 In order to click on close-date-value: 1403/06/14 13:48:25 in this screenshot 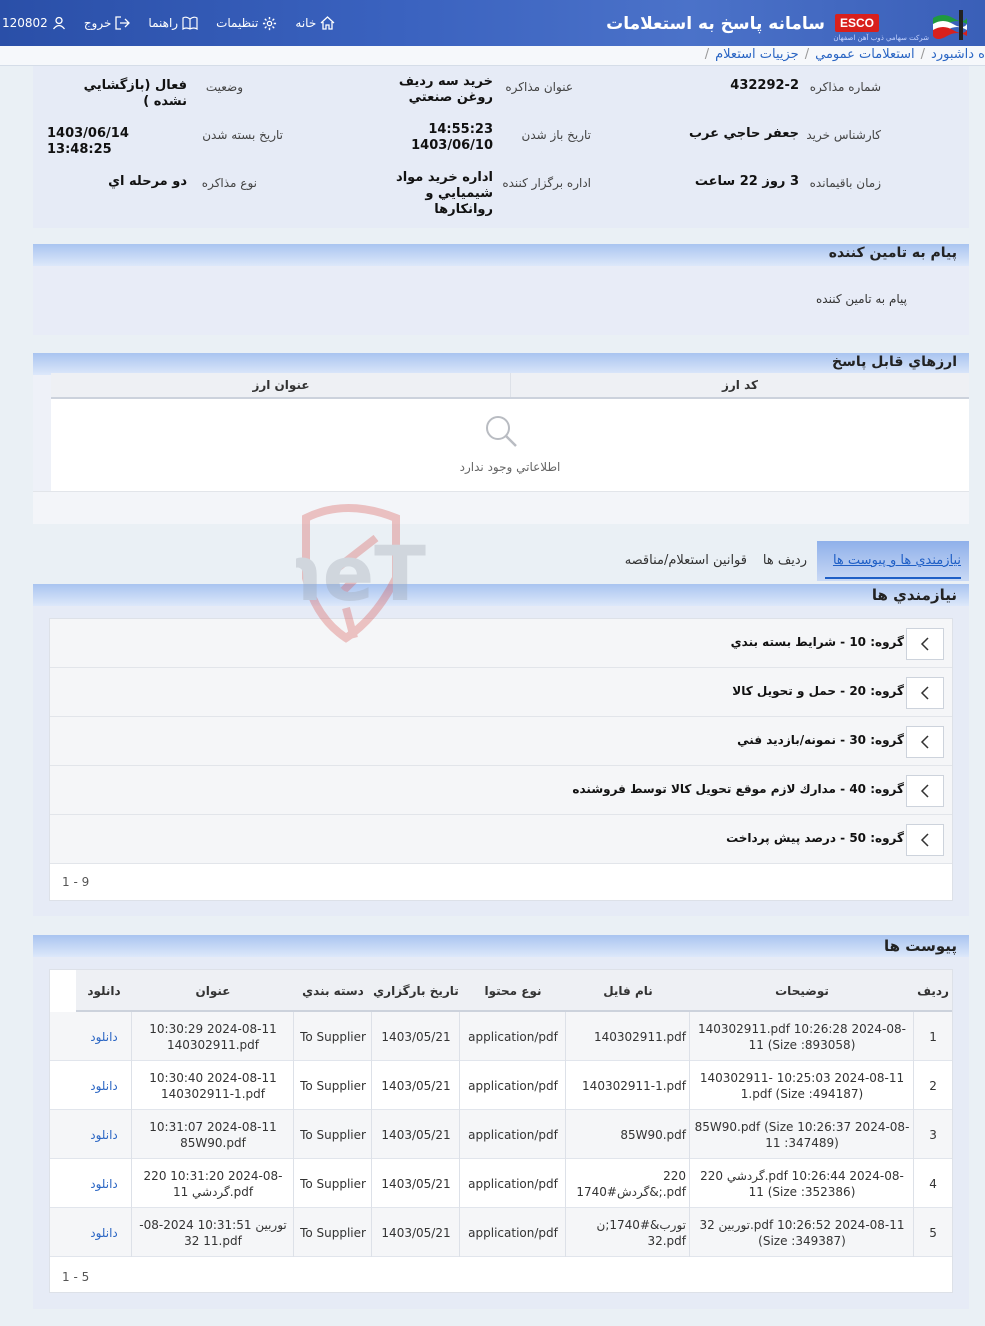, I will do `click(88, 141)`.